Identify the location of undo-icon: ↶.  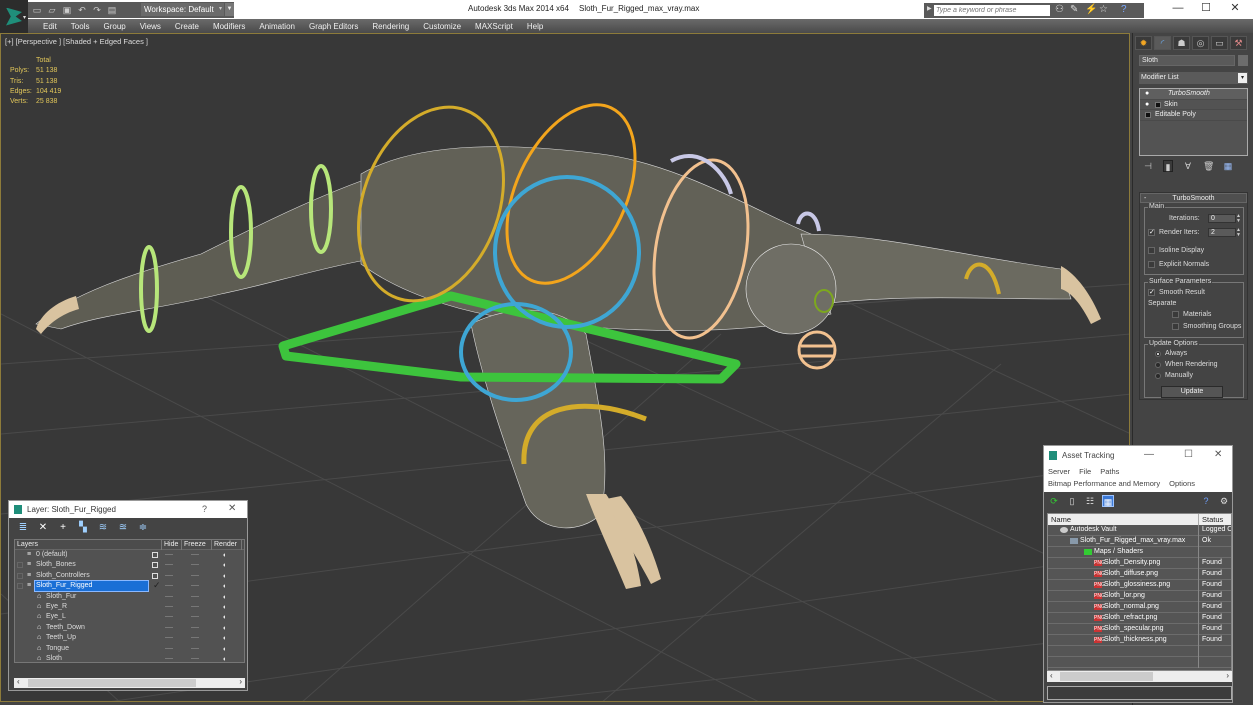
(82, 10).